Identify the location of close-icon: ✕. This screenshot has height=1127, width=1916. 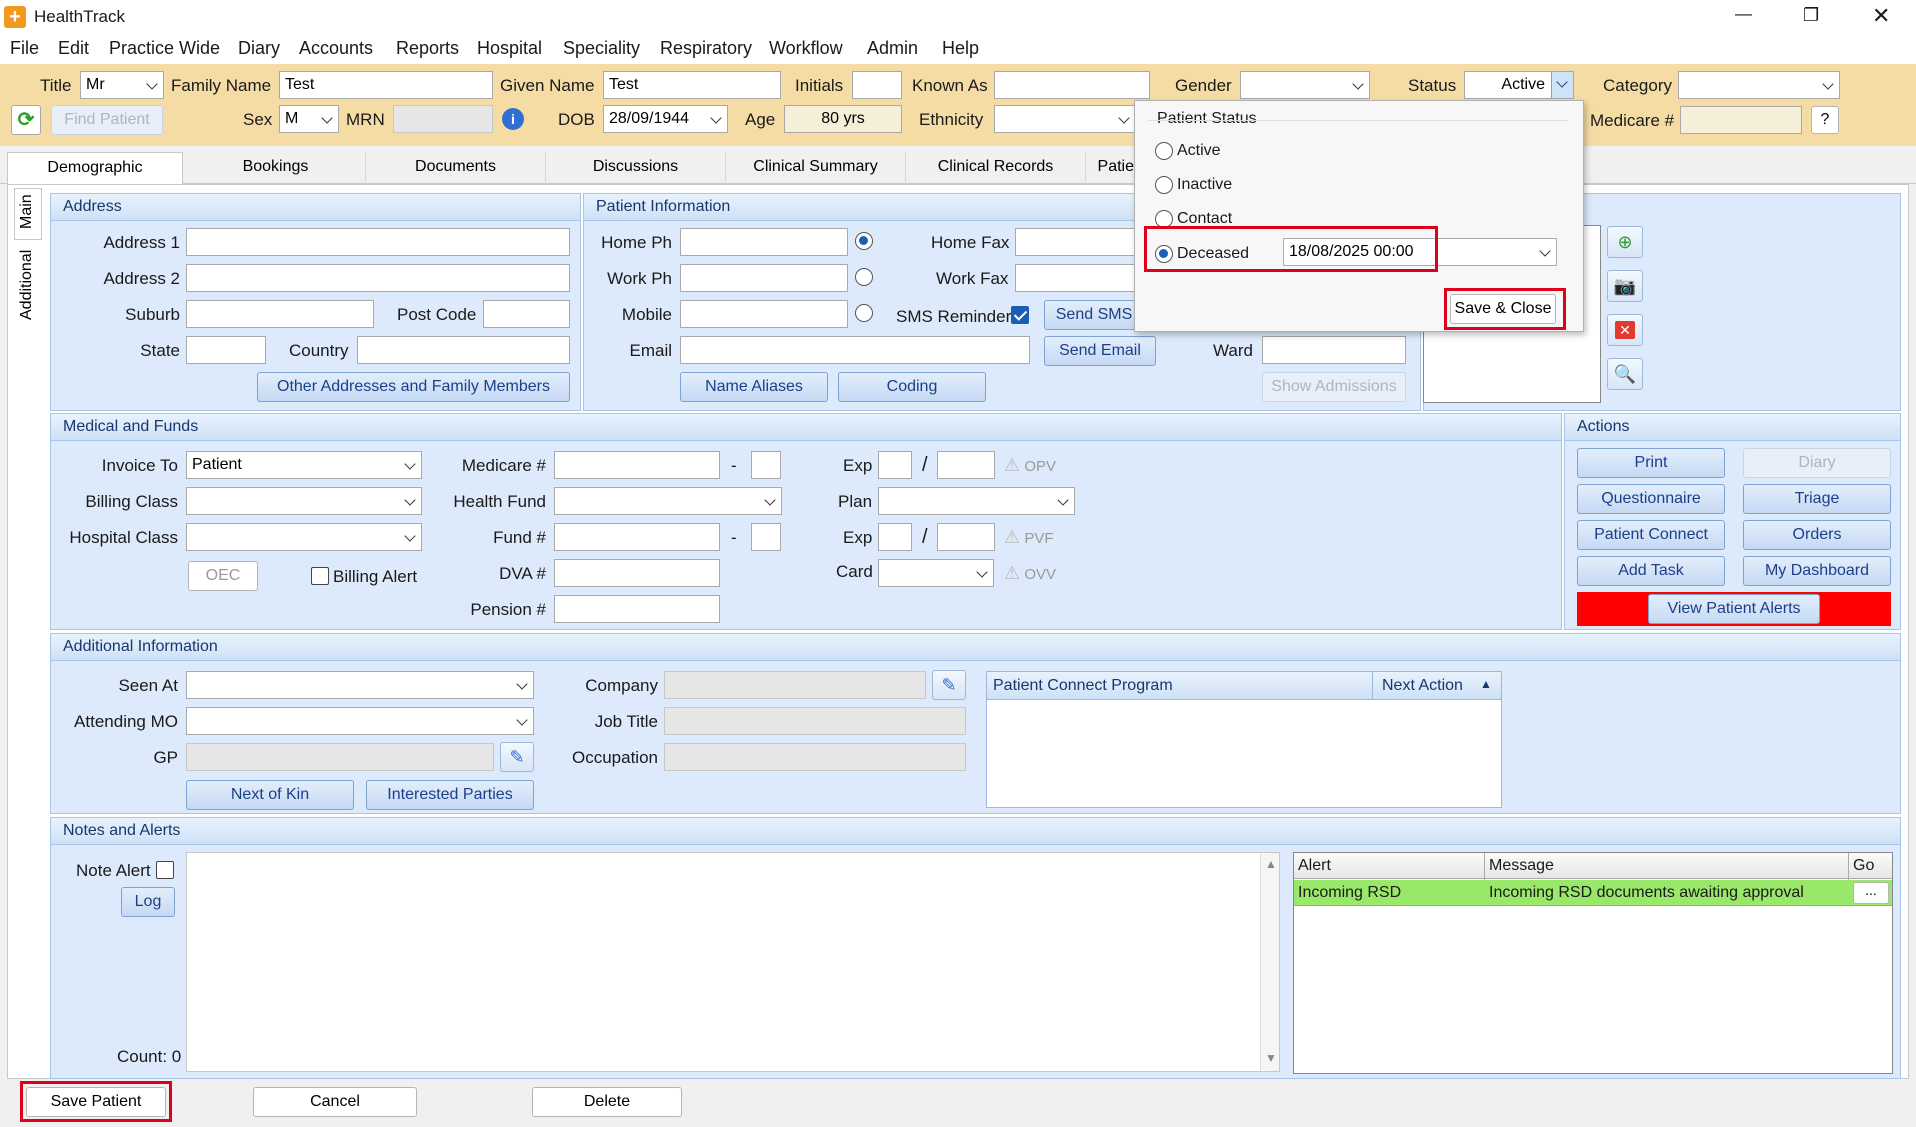
(1881, 16).